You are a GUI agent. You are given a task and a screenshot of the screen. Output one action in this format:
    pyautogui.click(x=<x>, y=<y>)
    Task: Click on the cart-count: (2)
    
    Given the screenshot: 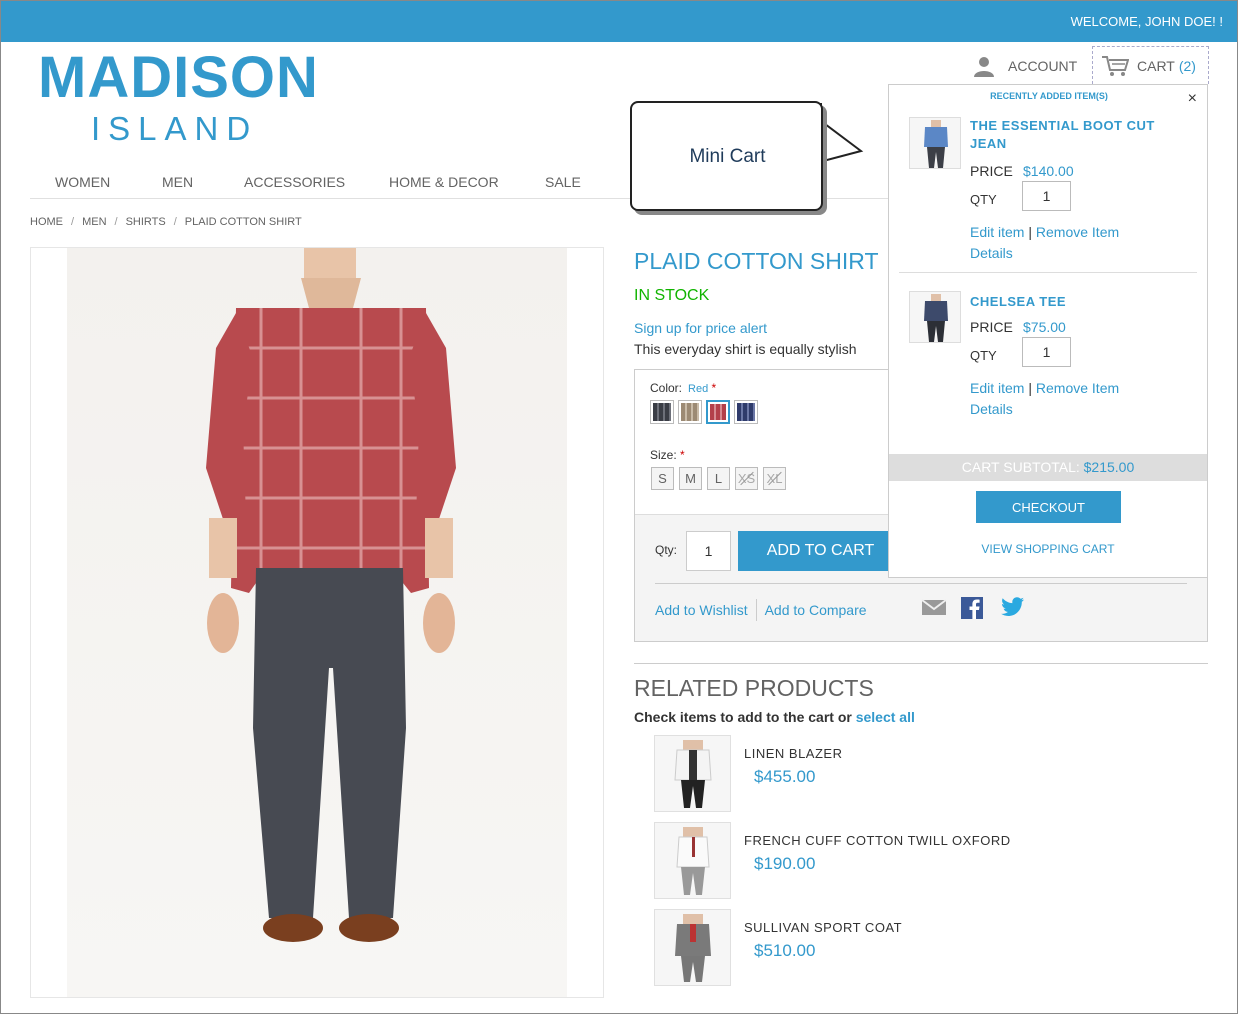 What is the action you would take?
    pyautogui.click(x=1187, y=65)
    